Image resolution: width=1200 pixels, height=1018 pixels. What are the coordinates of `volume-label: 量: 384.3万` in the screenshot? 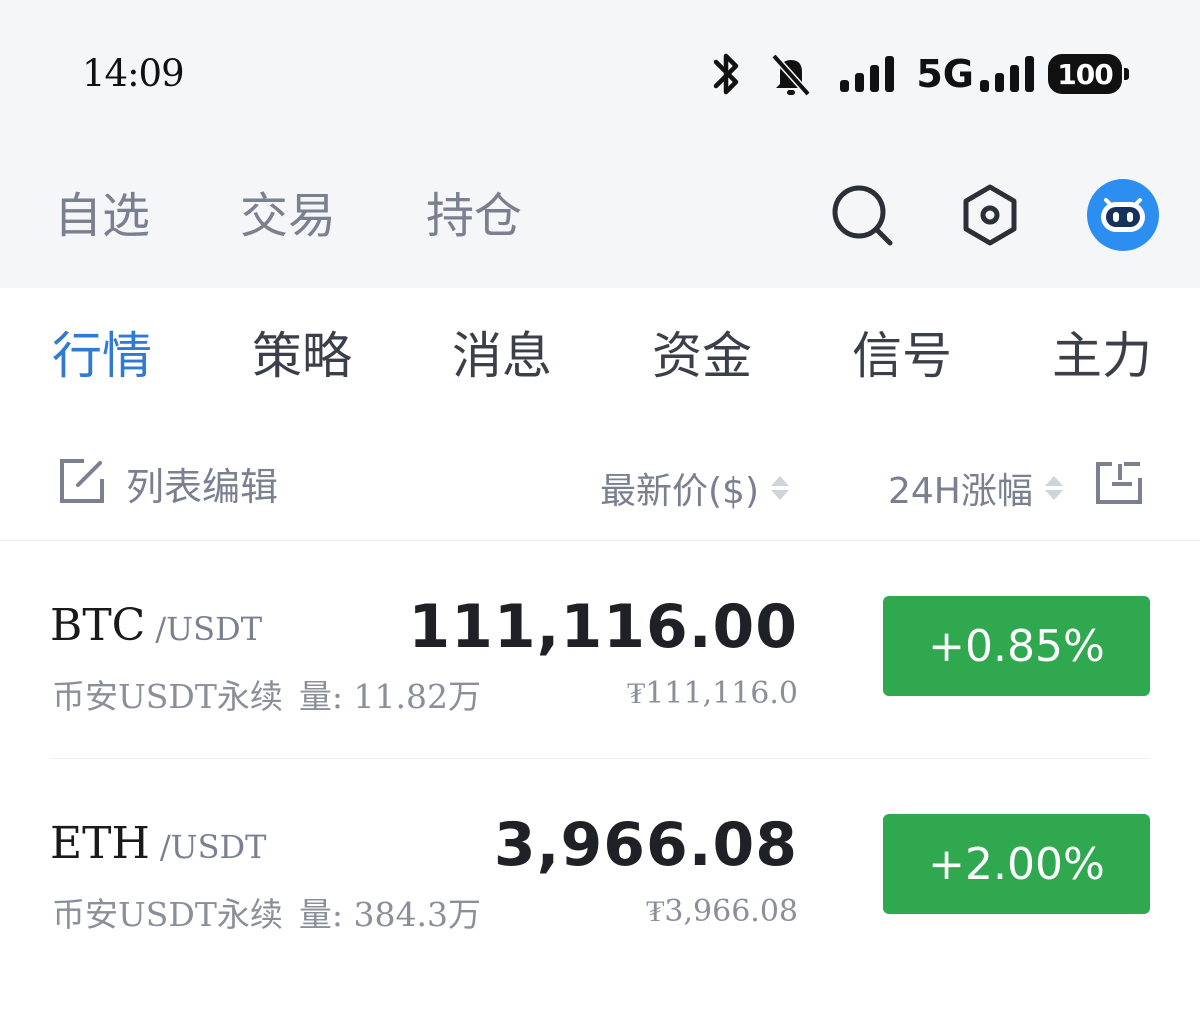 It's located at (389, 914).